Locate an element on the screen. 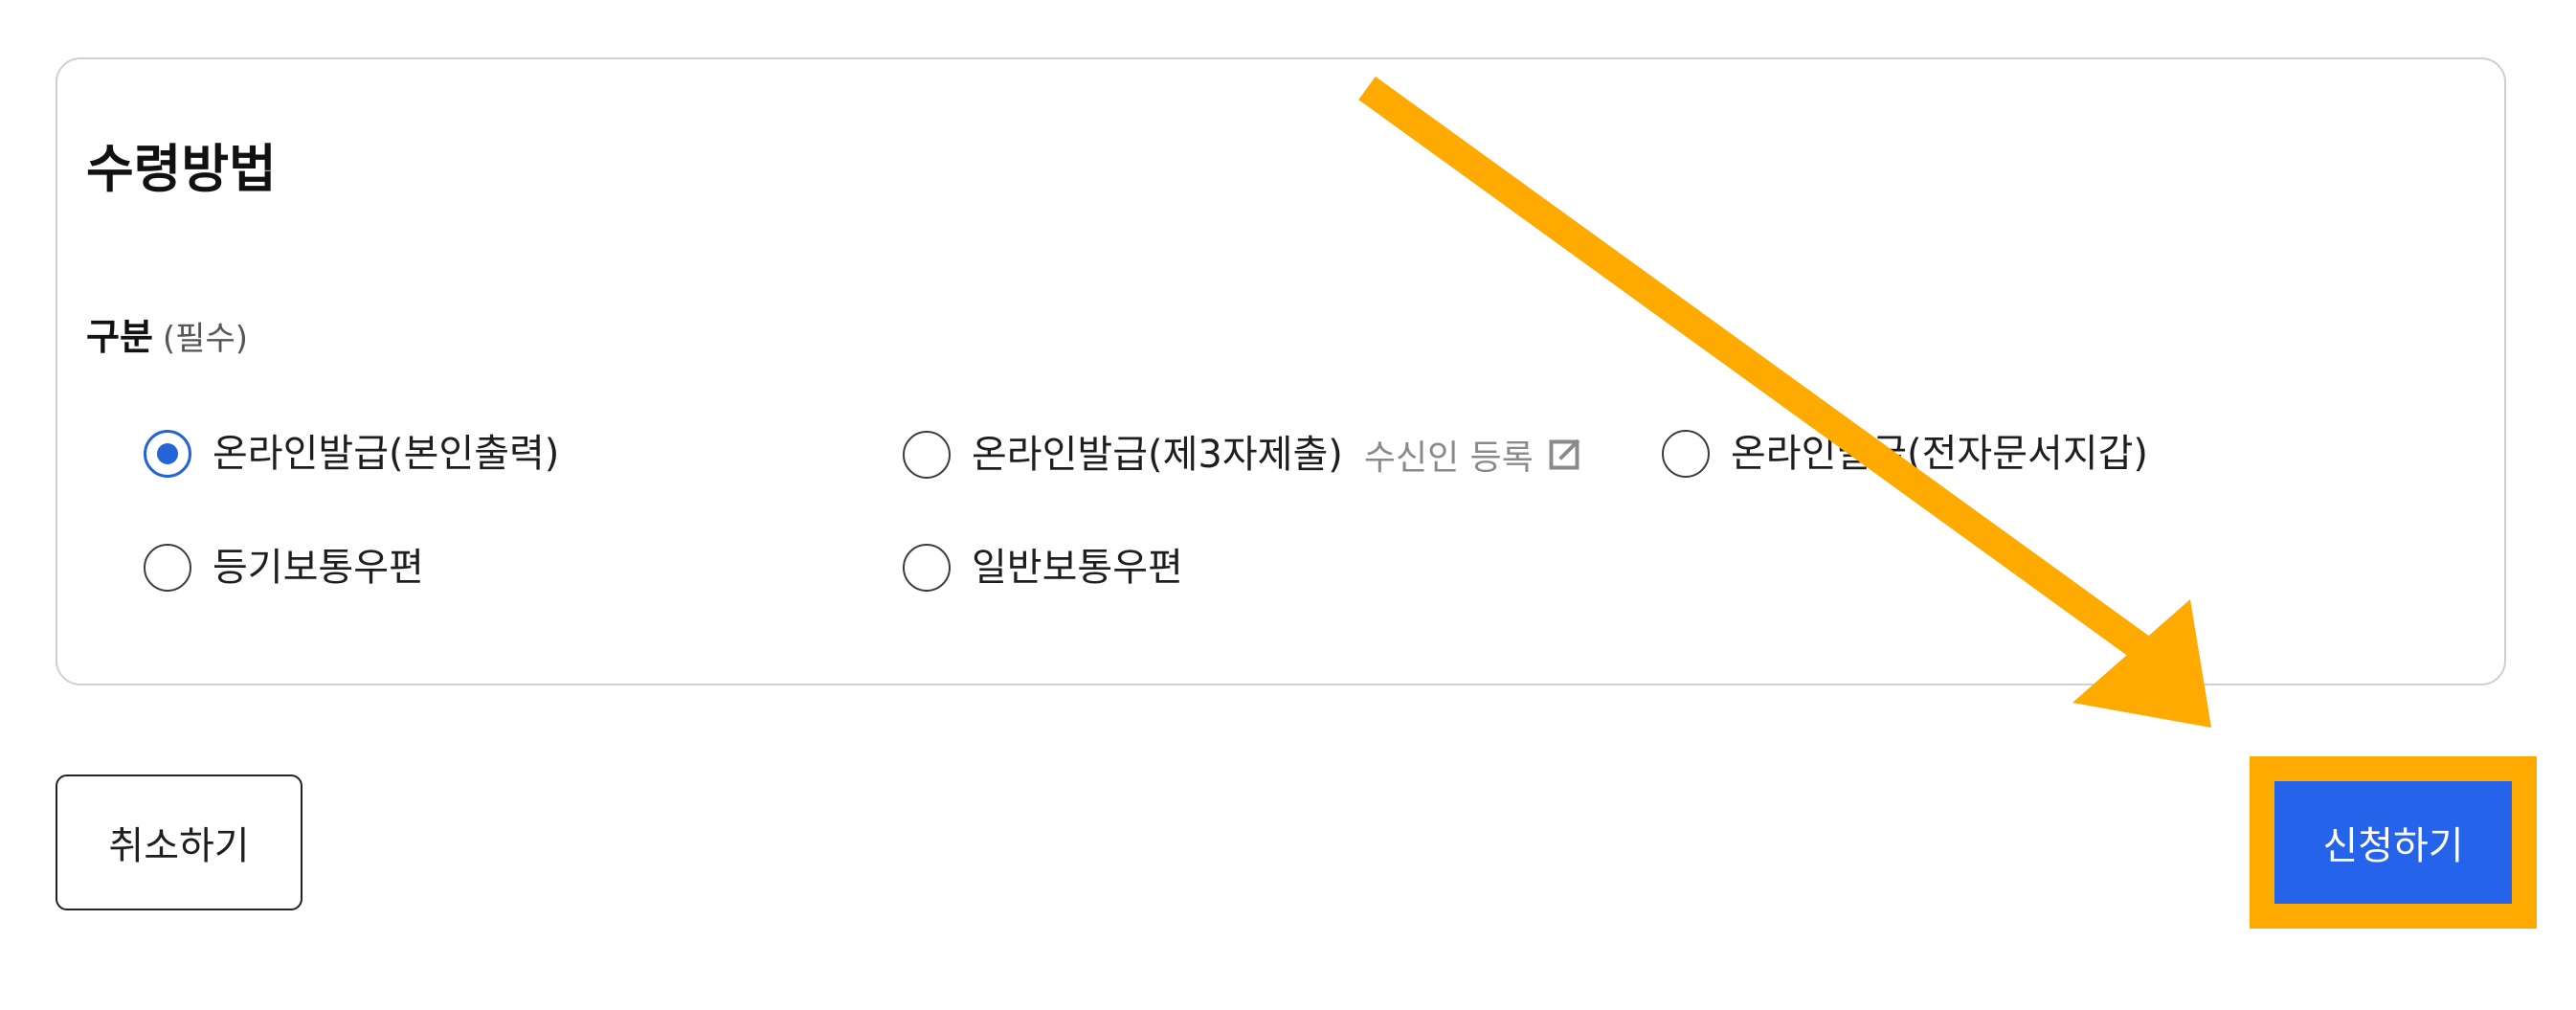 The height and width of the screenshot is (1010, 2576). required-marker: (필수) is located at coordinates (206, 339).